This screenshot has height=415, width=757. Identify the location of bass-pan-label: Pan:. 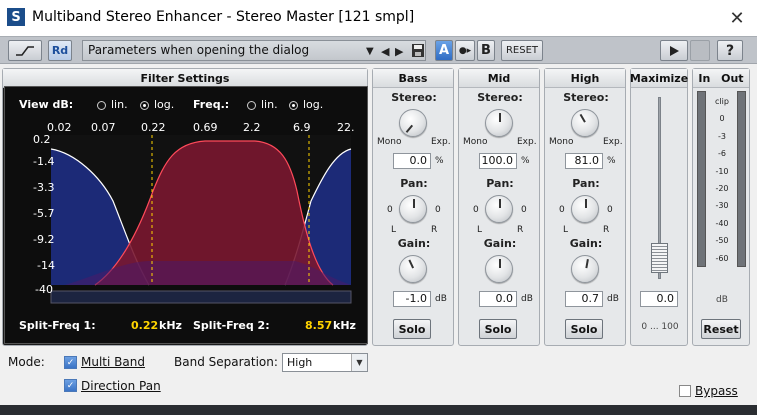
(414, 183).